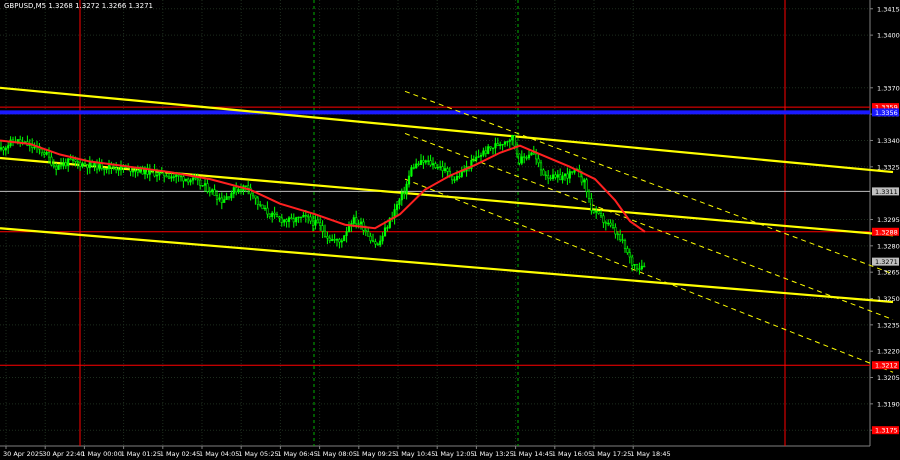  Describe the element at coordinates (78, 6) in the screenshot. I see `chart-title: GBPUSD,M5 1.3268 1.3272 1.3266 1.3271` at that location.